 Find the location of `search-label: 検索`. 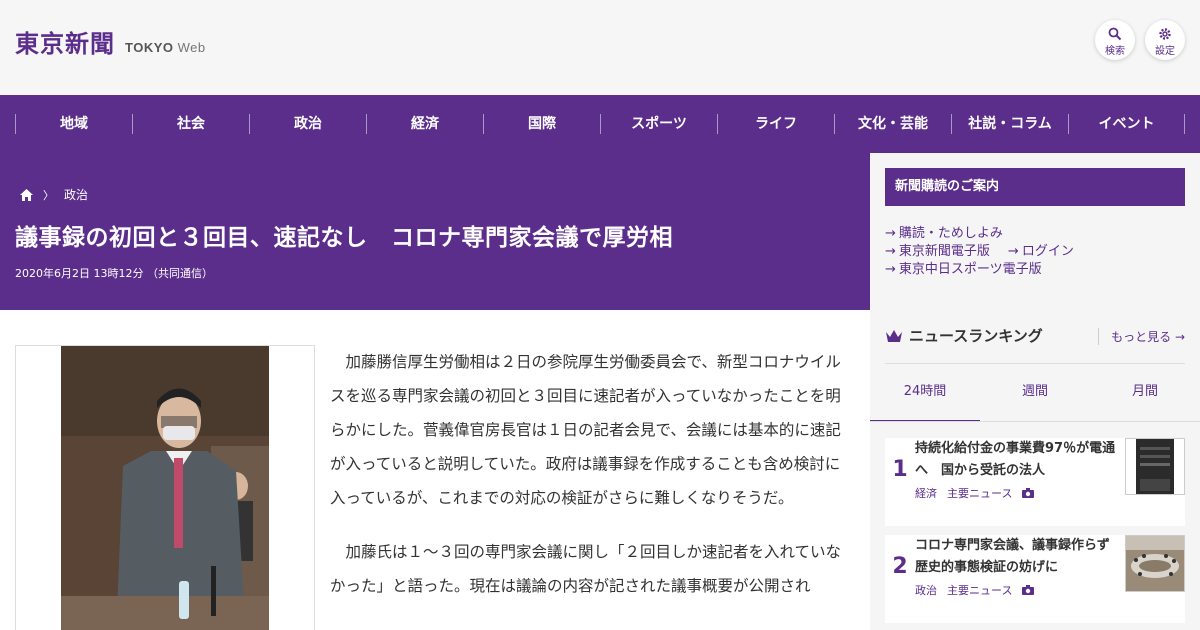

search-label: 検索 is located at coordinates (1115, 51).